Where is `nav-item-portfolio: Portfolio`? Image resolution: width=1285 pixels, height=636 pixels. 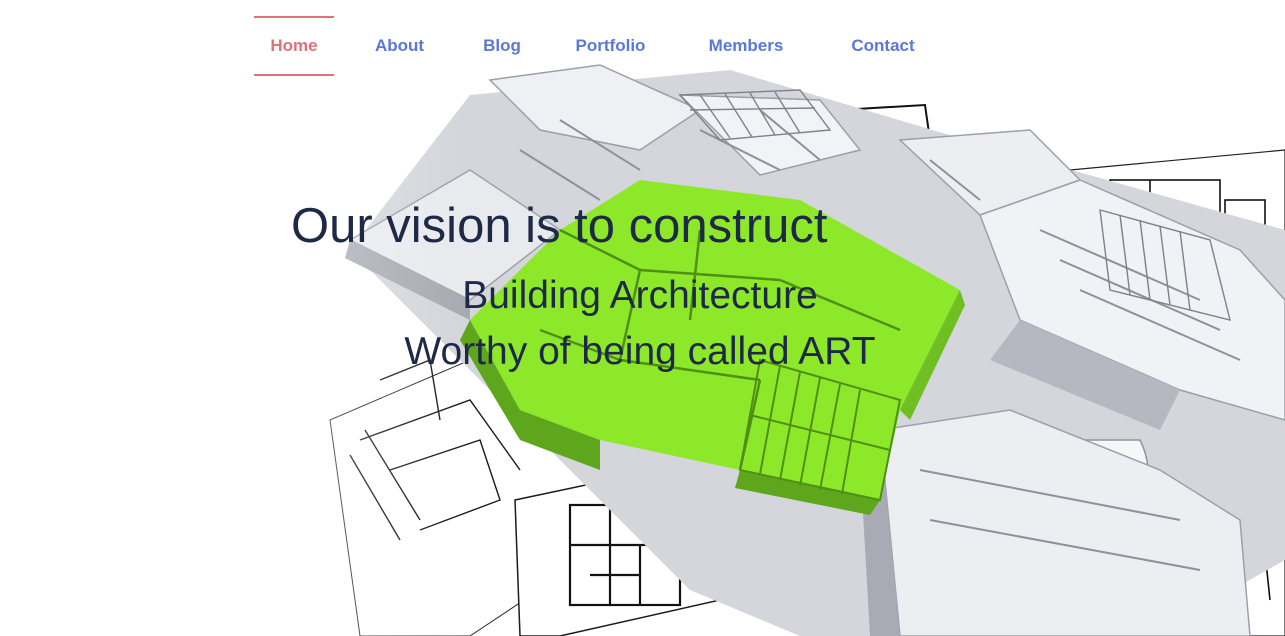 nav-item-portfolio: Portfolio is located at coordinates (610, 46).